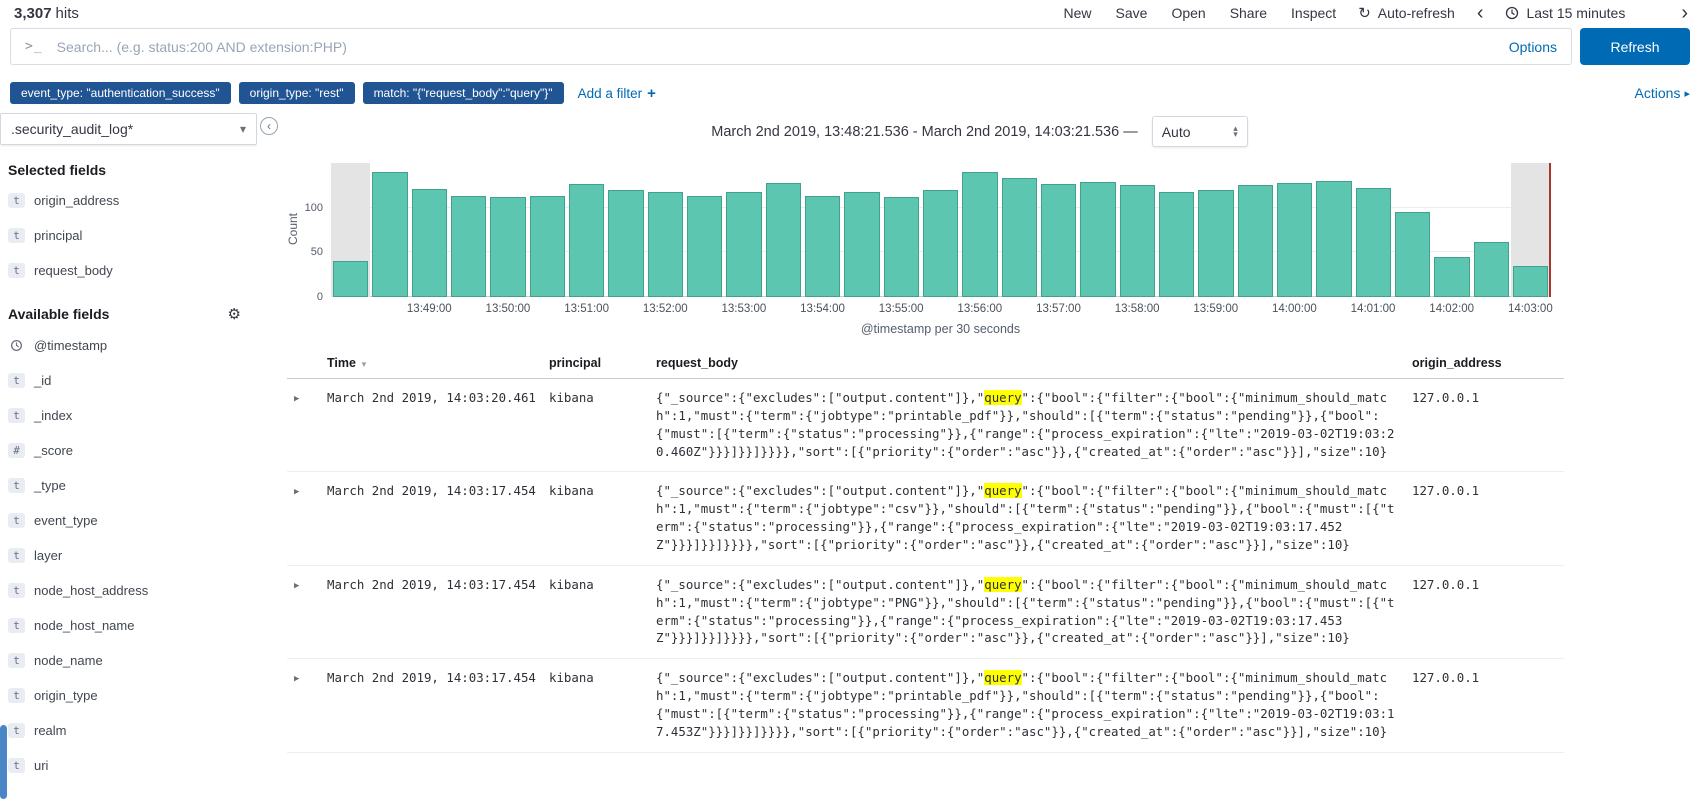 The height and width of the screenshot is (801, 1702). I want to click on cell-time: March 2nd 2019, 14:03:17.454, so click(431, 491).